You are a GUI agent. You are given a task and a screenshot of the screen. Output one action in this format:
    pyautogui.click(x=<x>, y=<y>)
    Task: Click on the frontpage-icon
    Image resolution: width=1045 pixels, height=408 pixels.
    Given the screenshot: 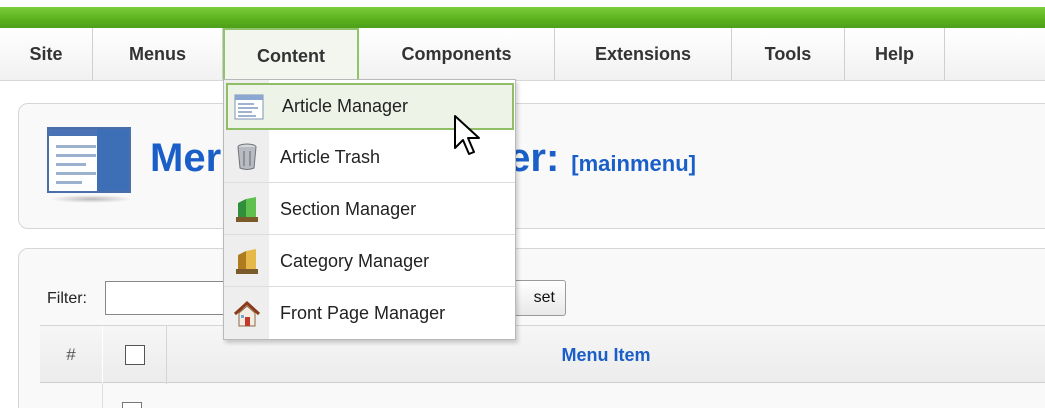 What is the action you would take?
    pyautogui.click(x=247, y=314)
    